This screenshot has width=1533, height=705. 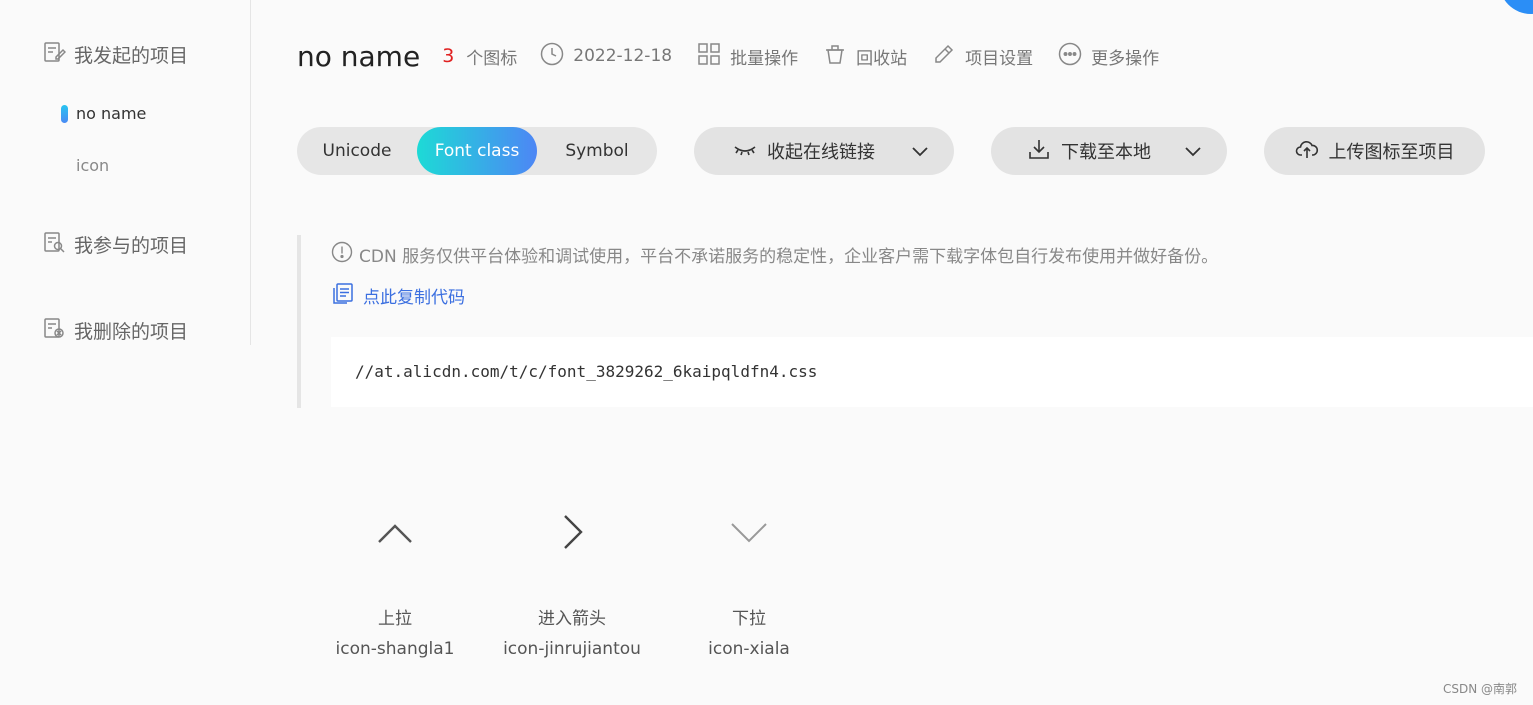 I want to click on document-search-icon, so click(x=54, y=244).